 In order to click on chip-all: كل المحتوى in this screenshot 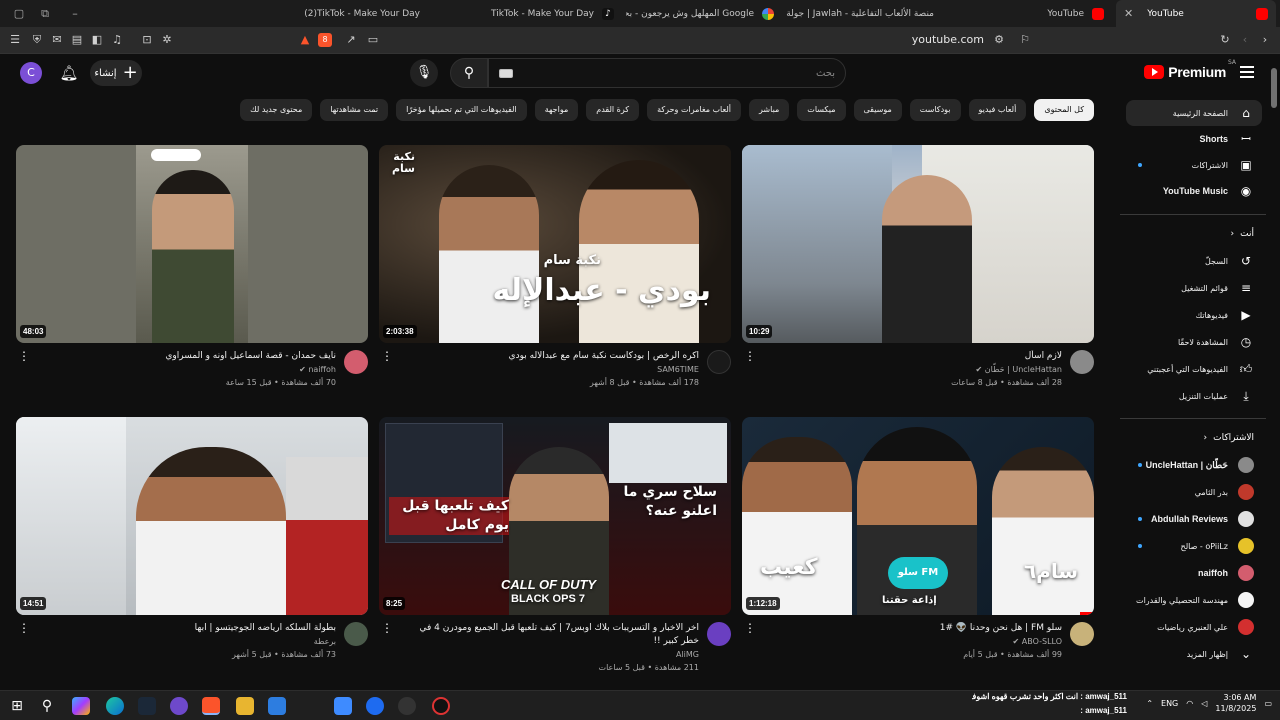, I will do `click(1064, 110)`.